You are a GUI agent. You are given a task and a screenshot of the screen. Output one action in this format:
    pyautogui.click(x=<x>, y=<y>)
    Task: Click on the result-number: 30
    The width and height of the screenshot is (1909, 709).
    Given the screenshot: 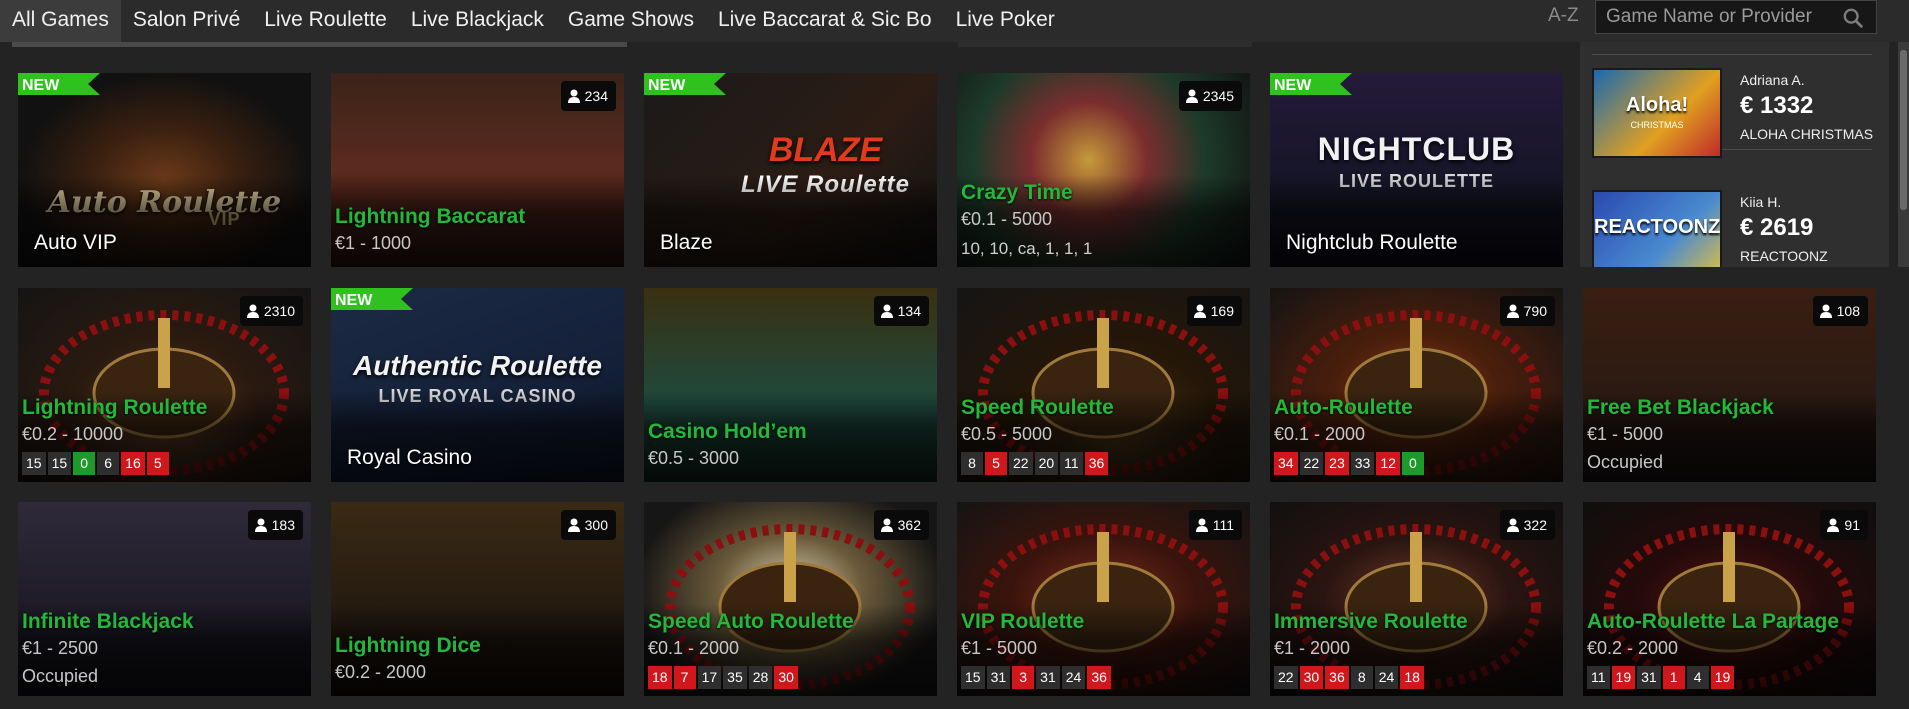 What is the action you would take?
    pyautogui.click(x=786, y=677)
    